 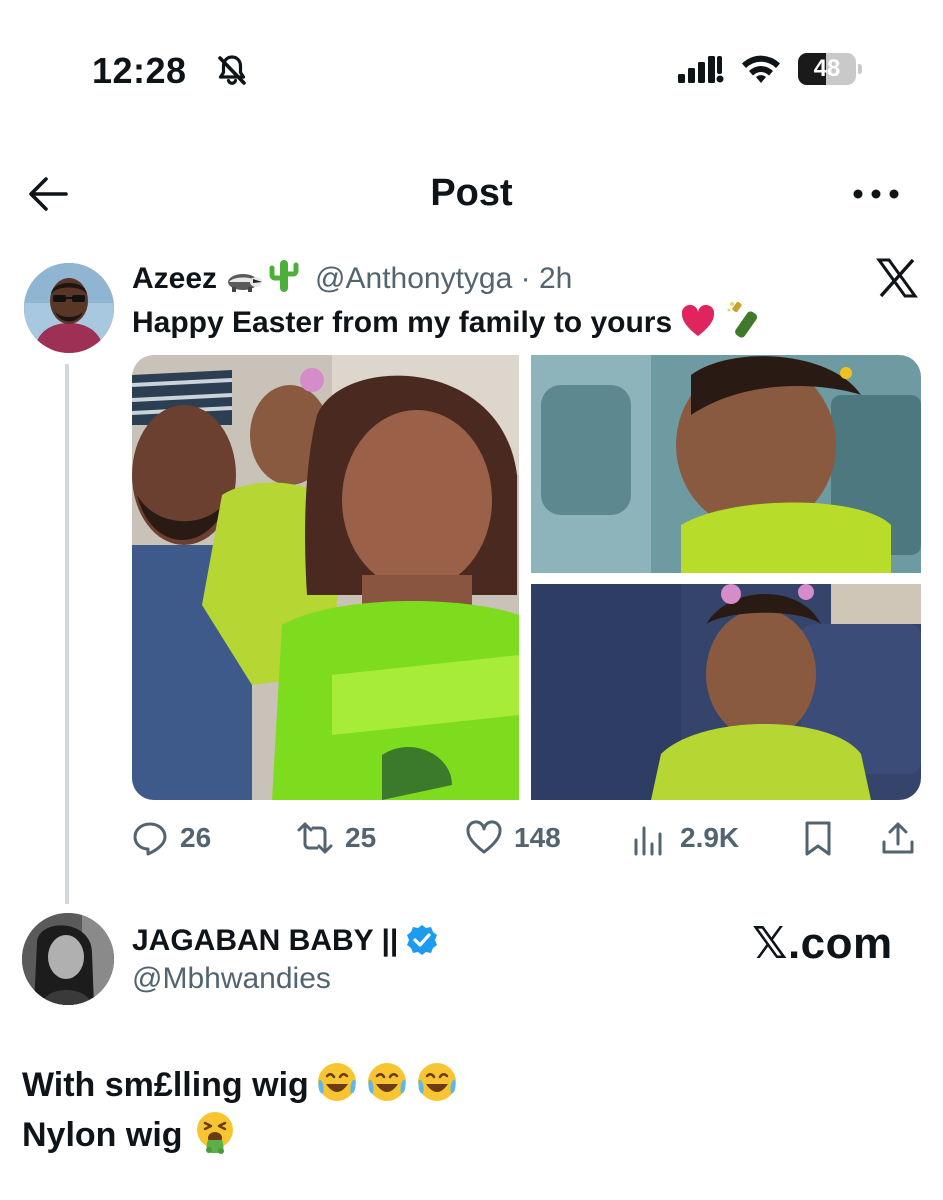 I want to click on action-bar: 26 25 148 2.9K, so click(x=526, y=838).